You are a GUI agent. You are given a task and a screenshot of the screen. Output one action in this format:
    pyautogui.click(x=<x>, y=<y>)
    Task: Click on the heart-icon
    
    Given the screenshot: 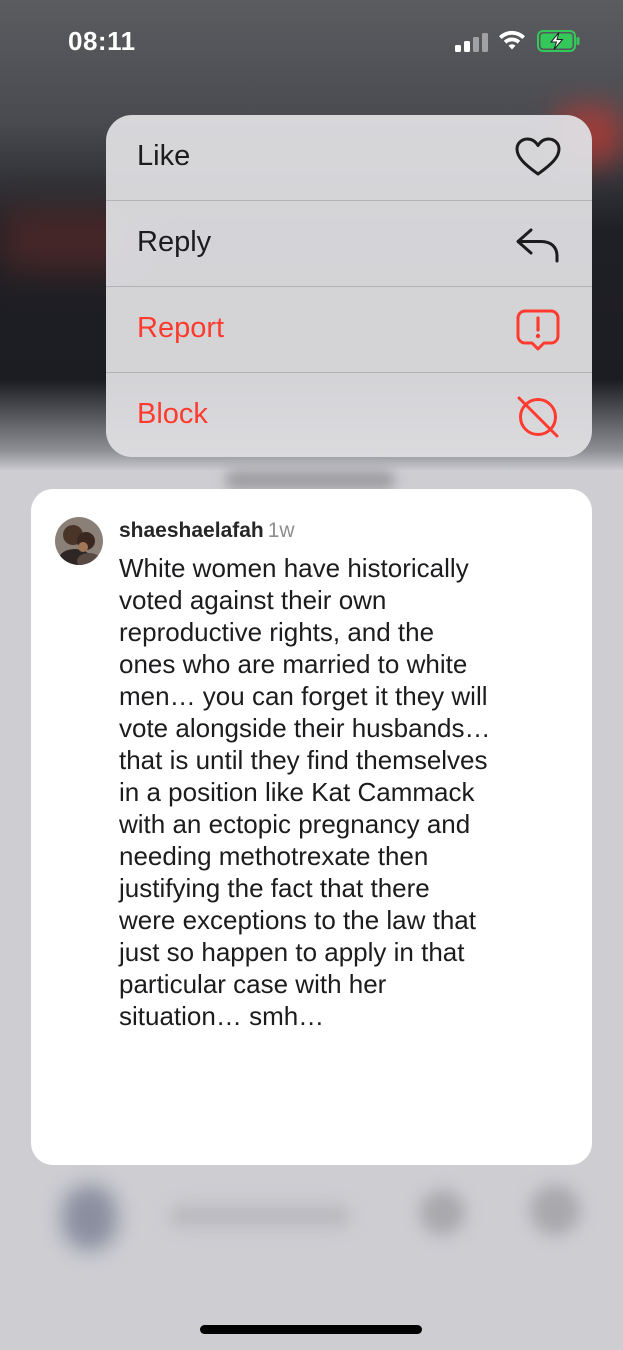 What is the action you would take?
    pyautogui.click(x=538, y=156)
    